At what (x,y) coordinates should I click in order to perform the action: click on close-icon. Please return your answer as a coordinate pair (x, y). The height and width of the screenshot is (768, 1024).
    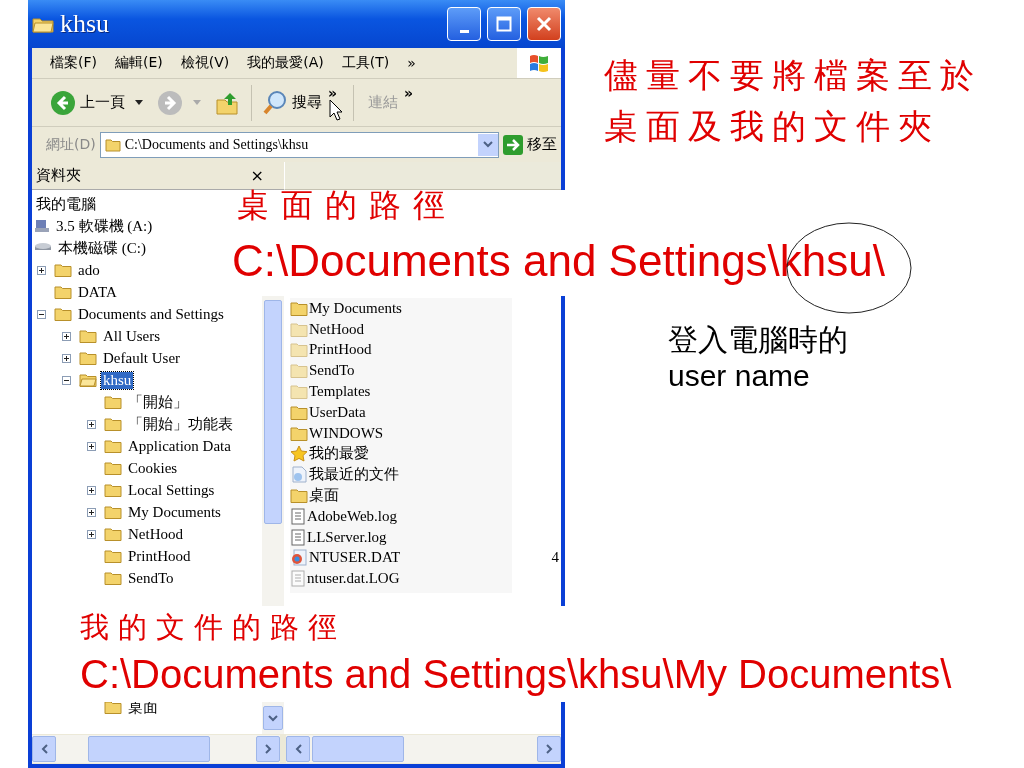
    Looking at the image, I should click on (544, 24).